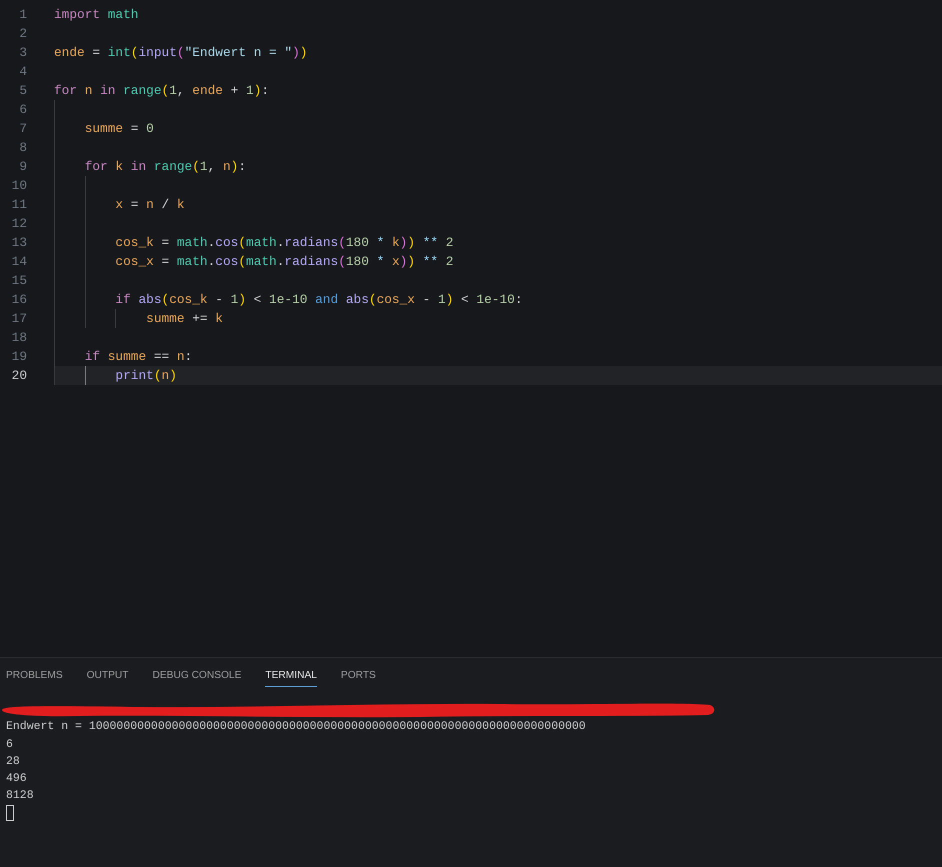 This screenshot has height=867, width=942. I want to click on line-number: 18, so click(19, 338).